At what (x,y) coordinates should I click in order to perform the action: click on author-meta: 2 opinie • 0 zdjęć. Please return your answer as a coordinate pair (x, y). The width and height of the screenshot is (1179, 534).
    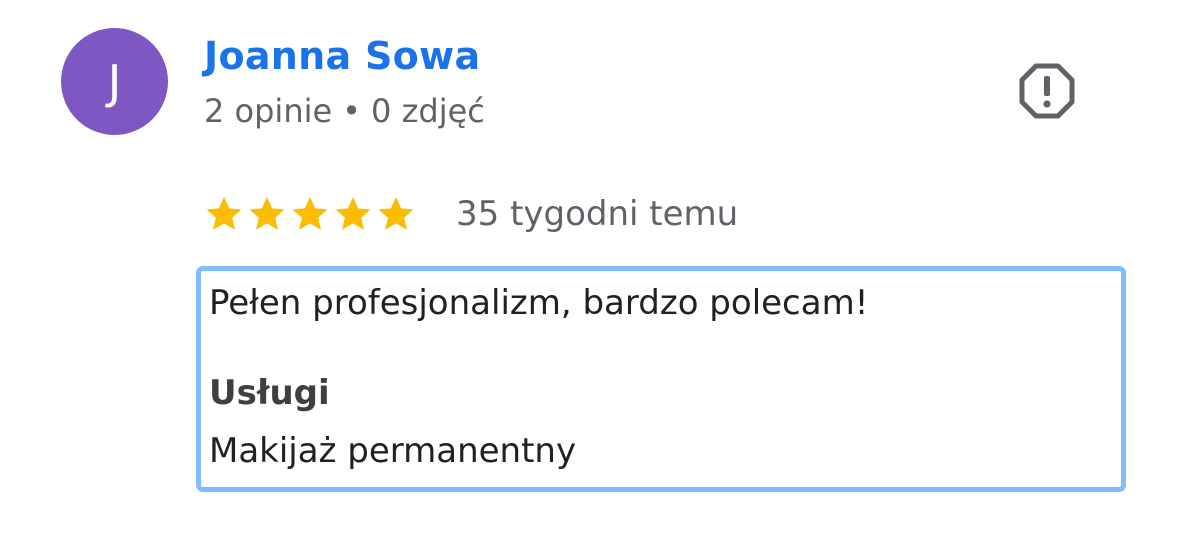
    Looking at the image, I should click on (344, 111).